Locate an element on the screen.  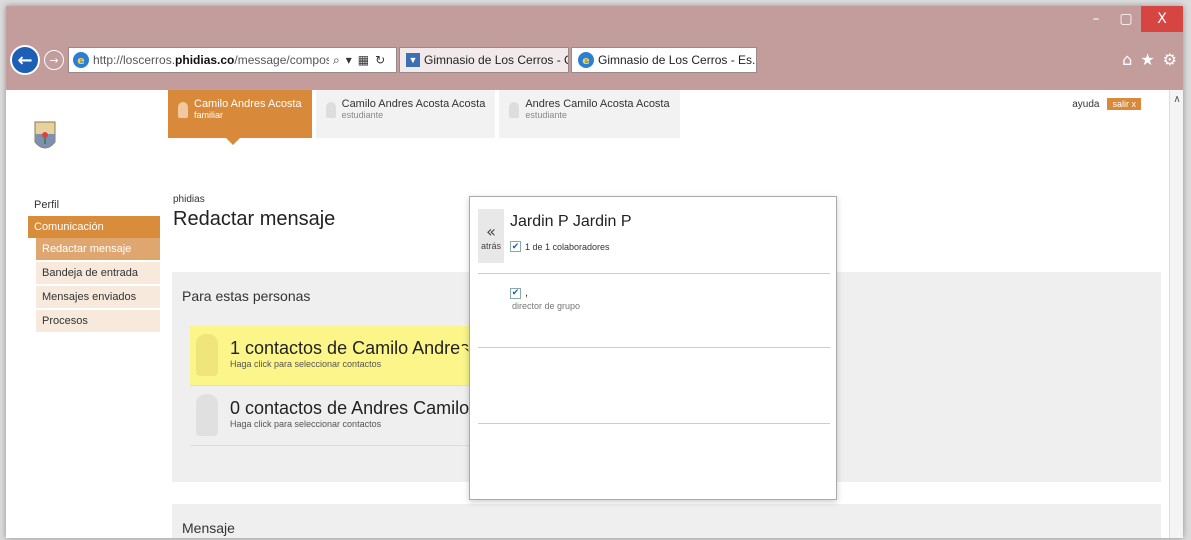
search-icon: ⌕ is located at coordinates (336, 60).